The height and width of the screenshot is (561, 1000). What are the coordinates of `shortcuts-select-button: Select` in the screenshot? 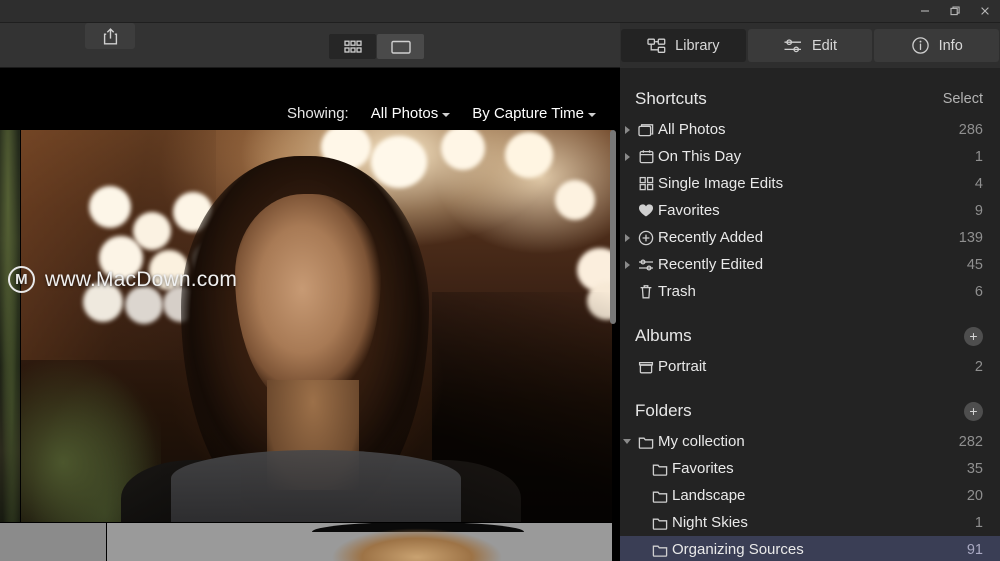 It's located at (963, 99).